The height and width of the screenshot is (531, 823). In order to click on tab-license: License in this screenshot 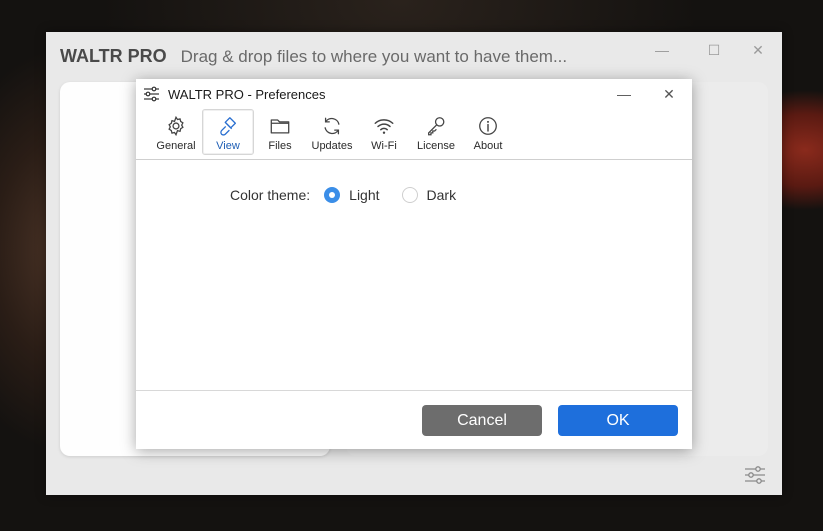, I will do `click(436, 132)`.